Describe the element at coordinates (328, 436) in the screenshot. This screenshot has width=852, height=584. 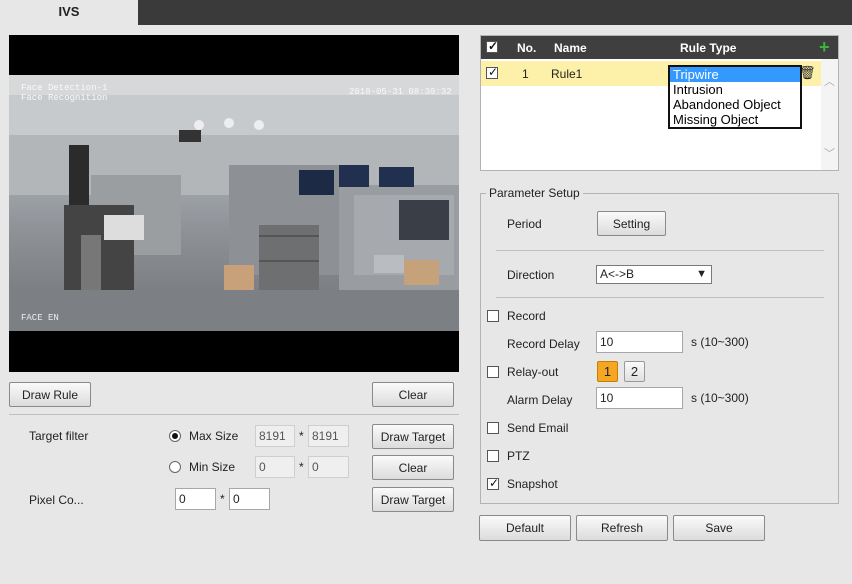
I see `max-height-input` at that location.